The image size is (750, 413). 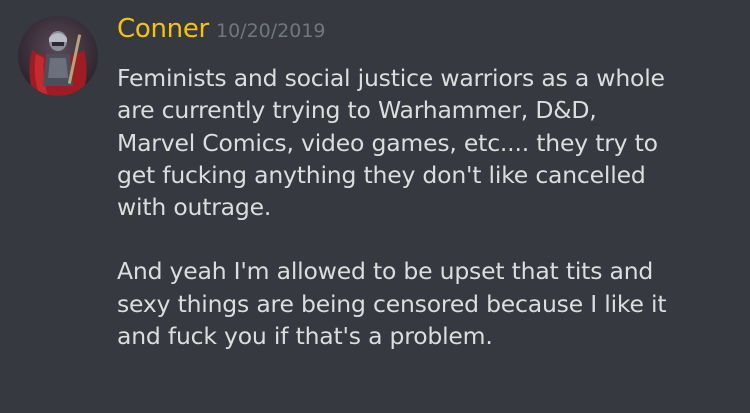 I want to click on avatar-image, so click(x=58, y=56).